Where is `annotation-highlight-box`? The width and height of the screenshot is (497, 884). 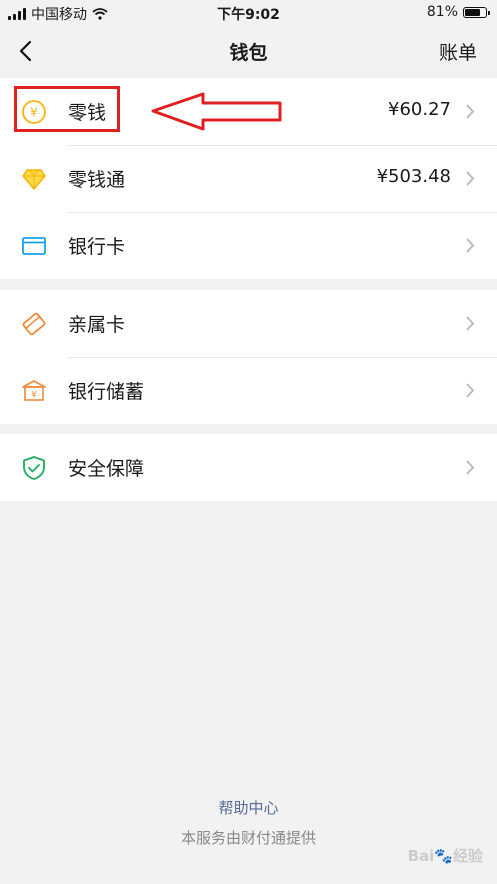
annotation-highlight-box is located at coordinates (67, 109).